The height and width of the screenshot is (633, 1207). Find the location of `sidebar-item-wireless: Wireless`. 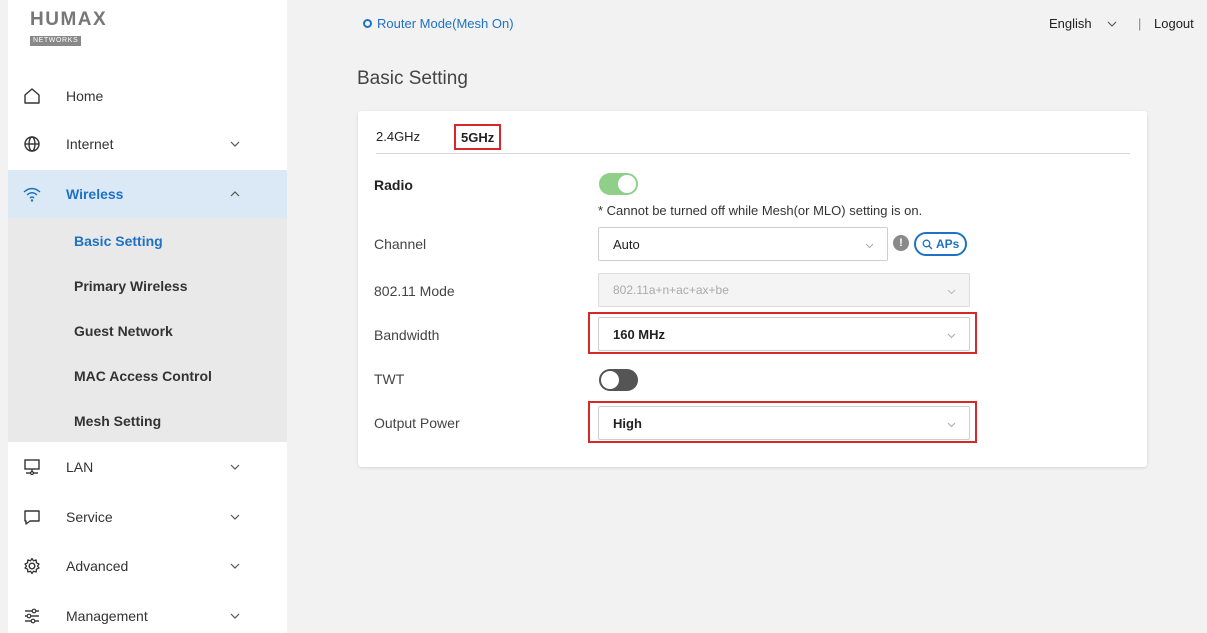

sidebar-item-wireless: Wireless is located at coordinates (147, 194).